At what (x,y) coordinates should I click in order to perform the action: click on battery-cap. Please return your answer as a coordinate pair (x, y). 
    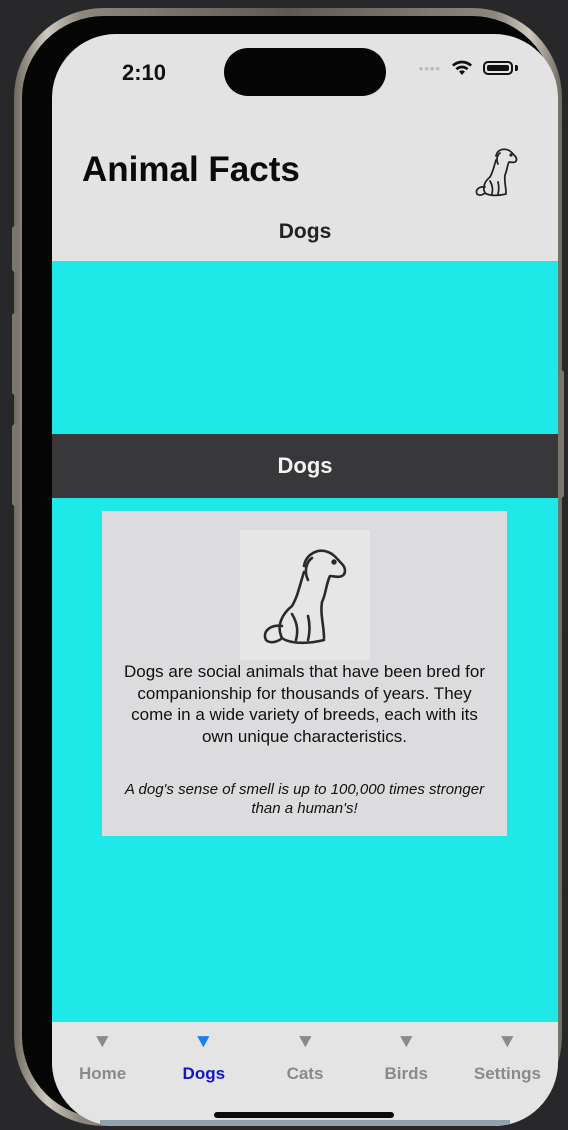
    Looking at the image, I should click on (516, 68).